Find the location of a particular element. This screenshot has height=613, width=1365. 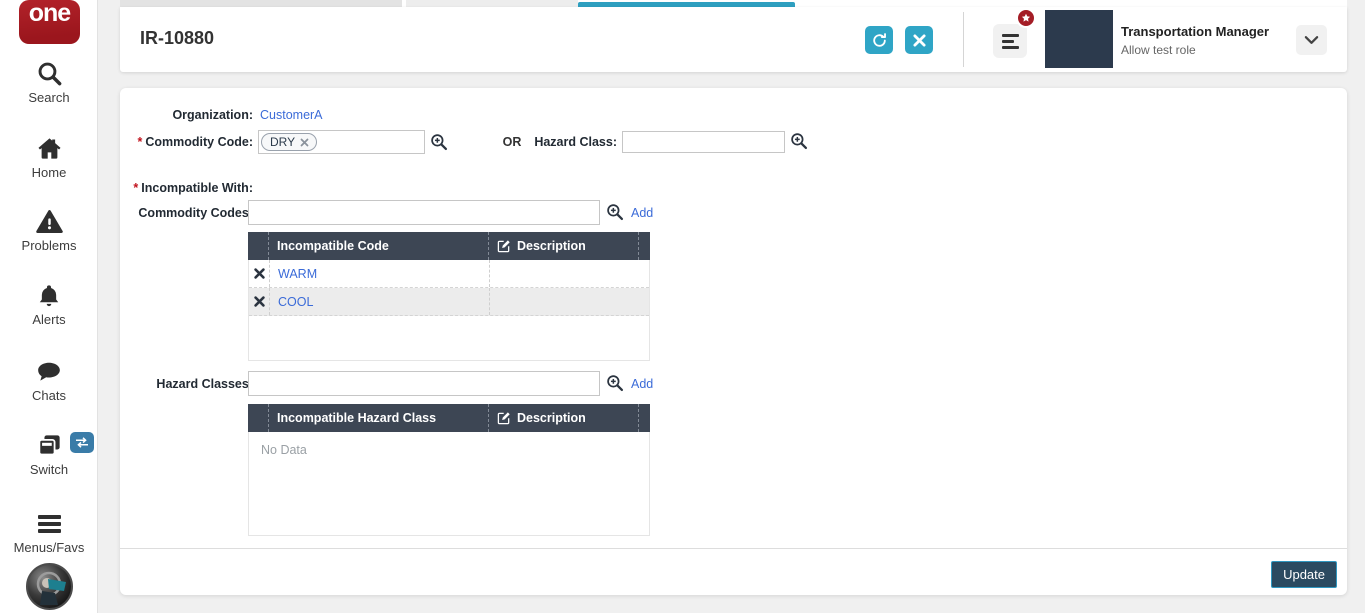

chat-bubble-icon is located at coordinates (49, 371).